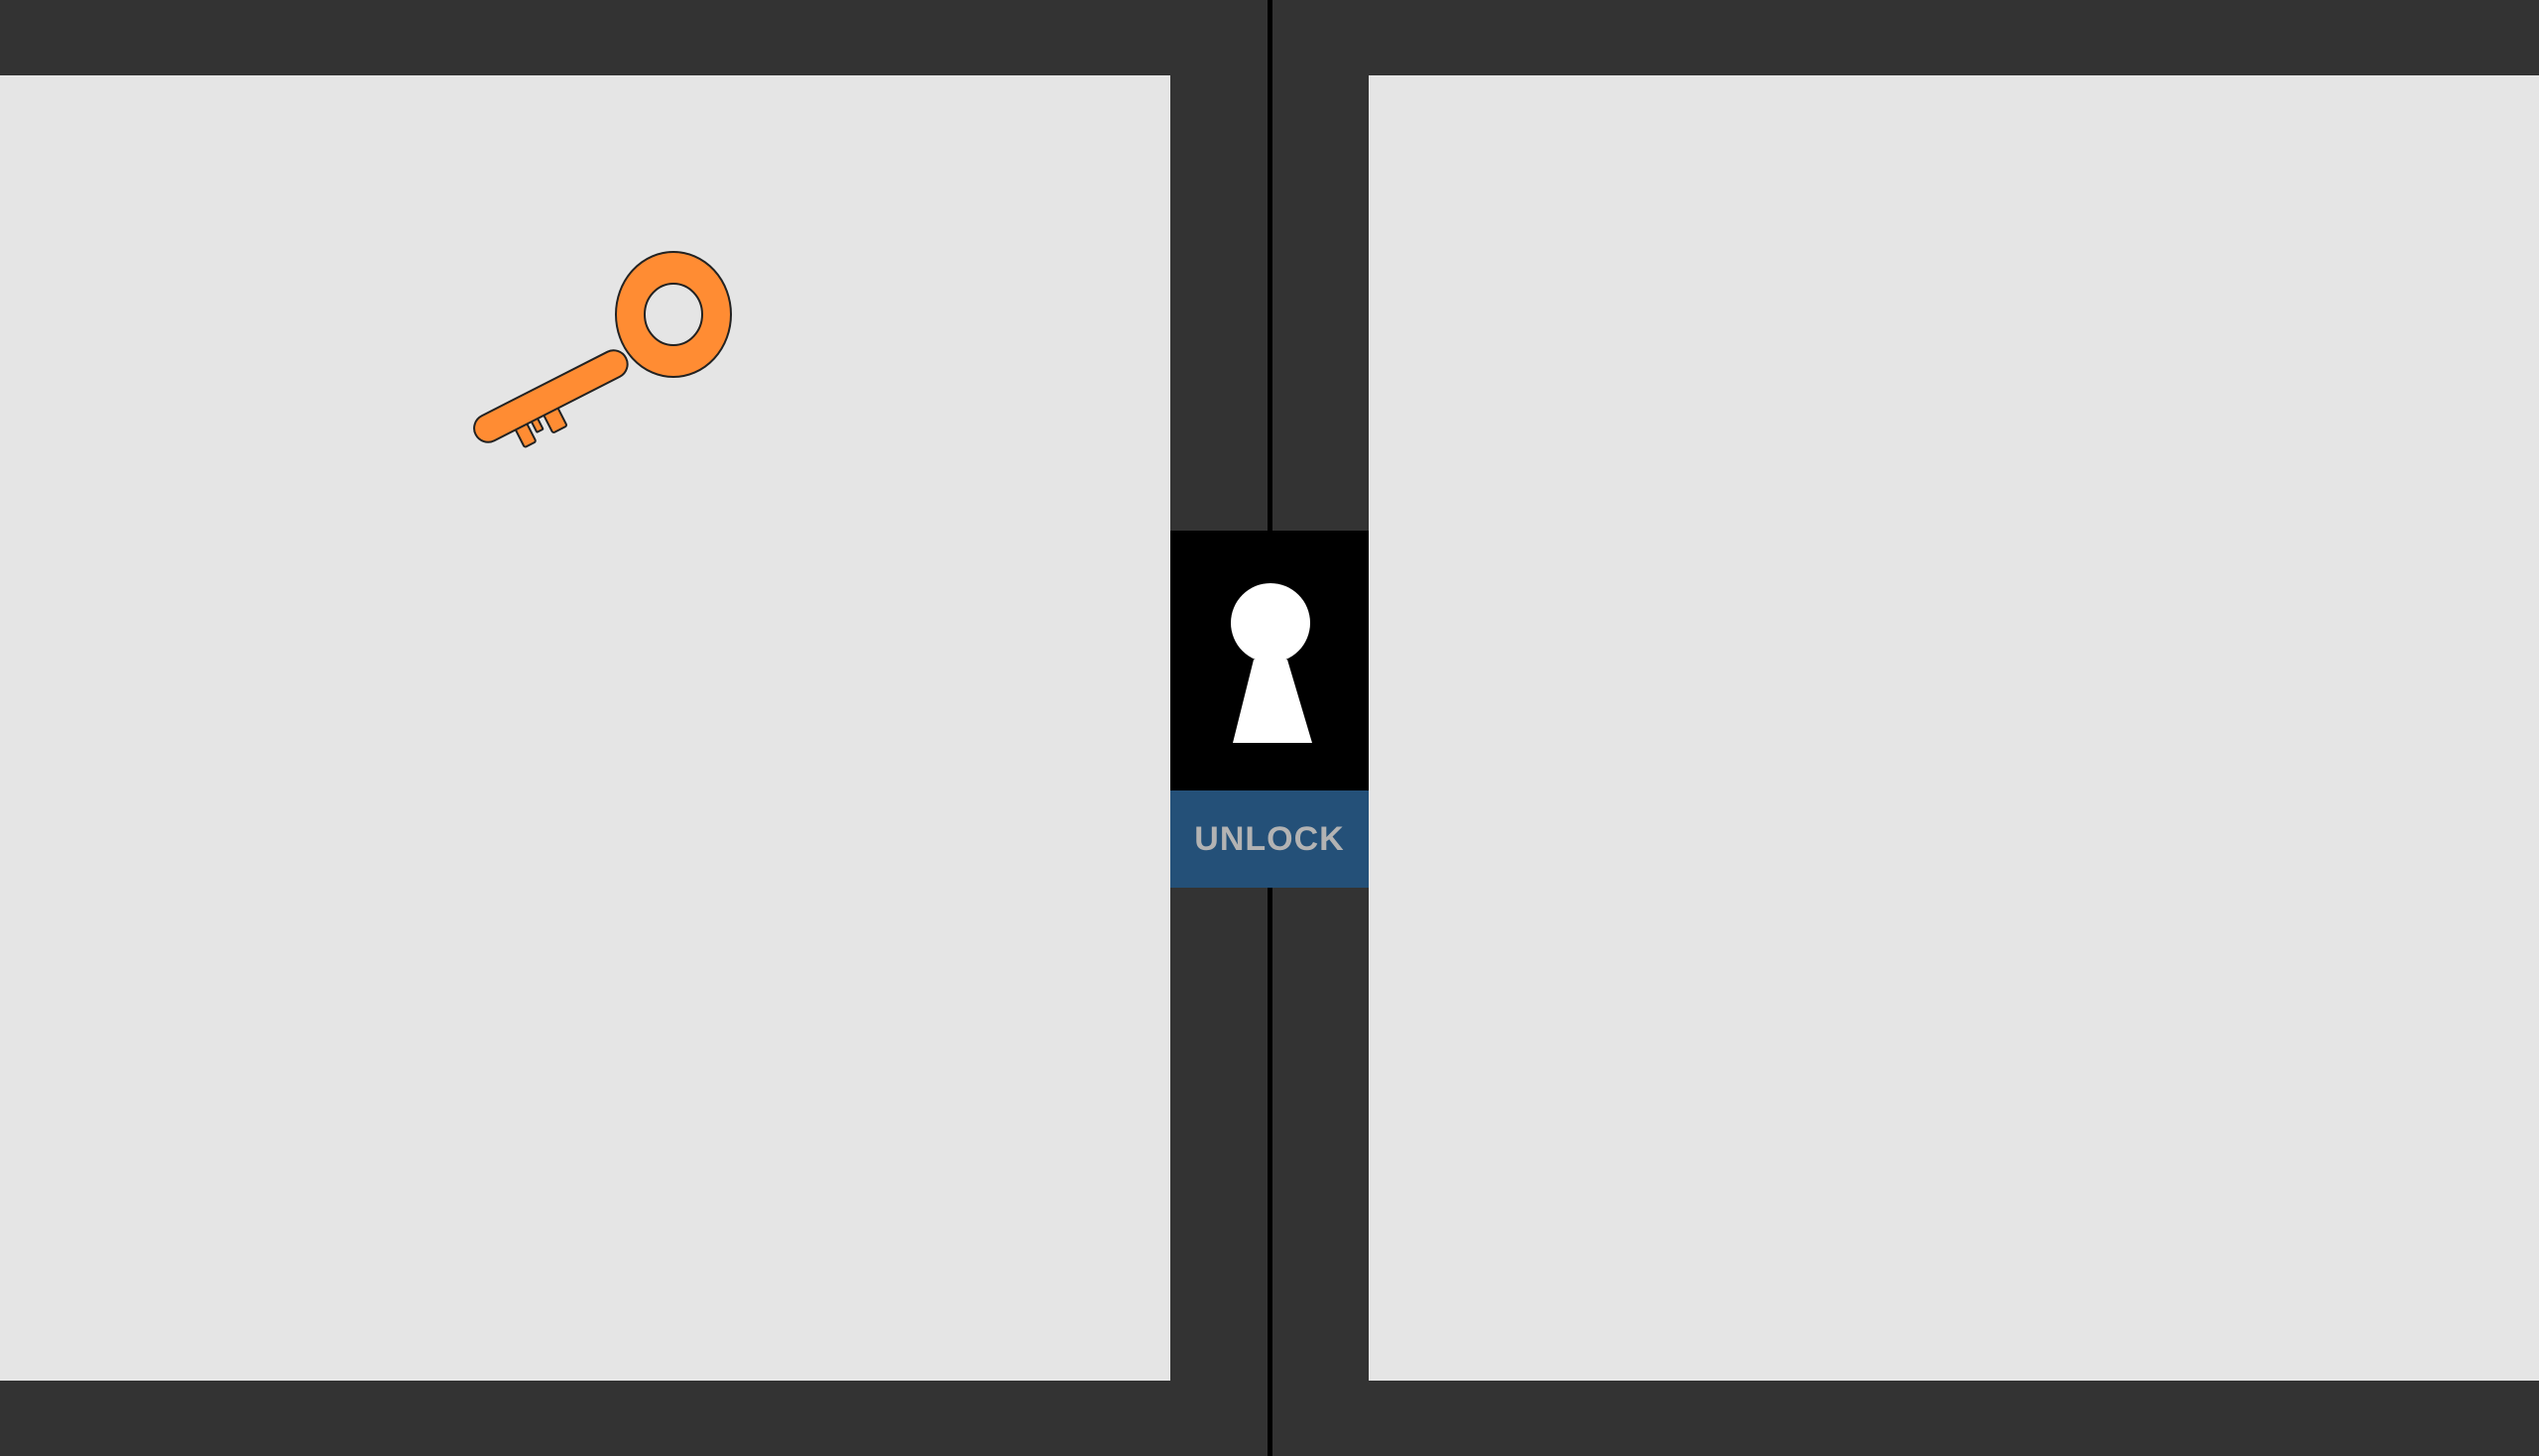 The width and height of the screenshot is (2539, 1456). Describe the element at coordinates (1272, 663) in the screenshot. I see `keyhole-icon` at that location.